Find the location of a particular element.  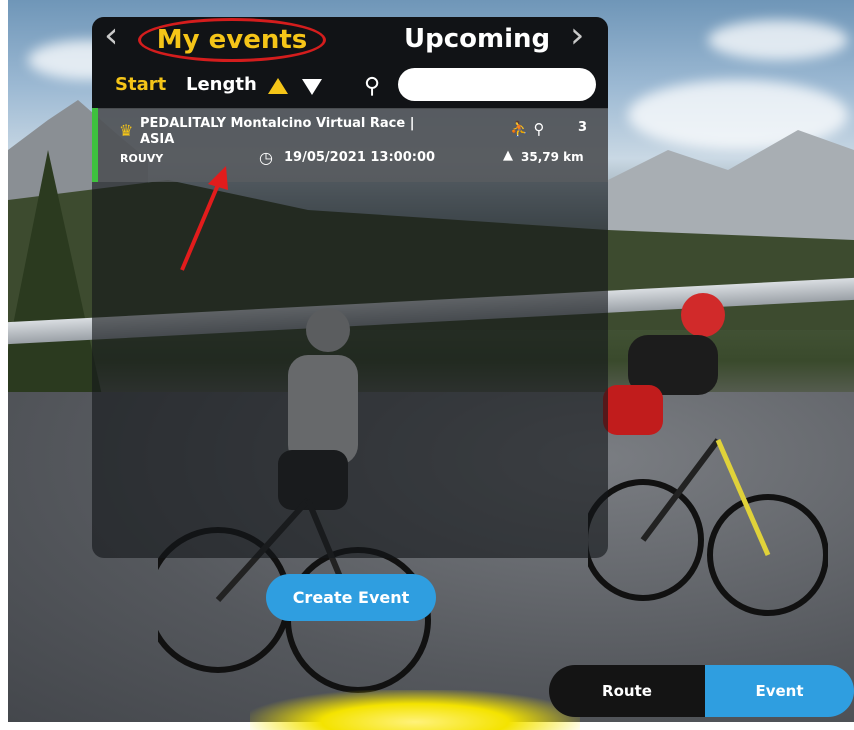

event-rider-count: 3 is located at coordinates (583, 127).